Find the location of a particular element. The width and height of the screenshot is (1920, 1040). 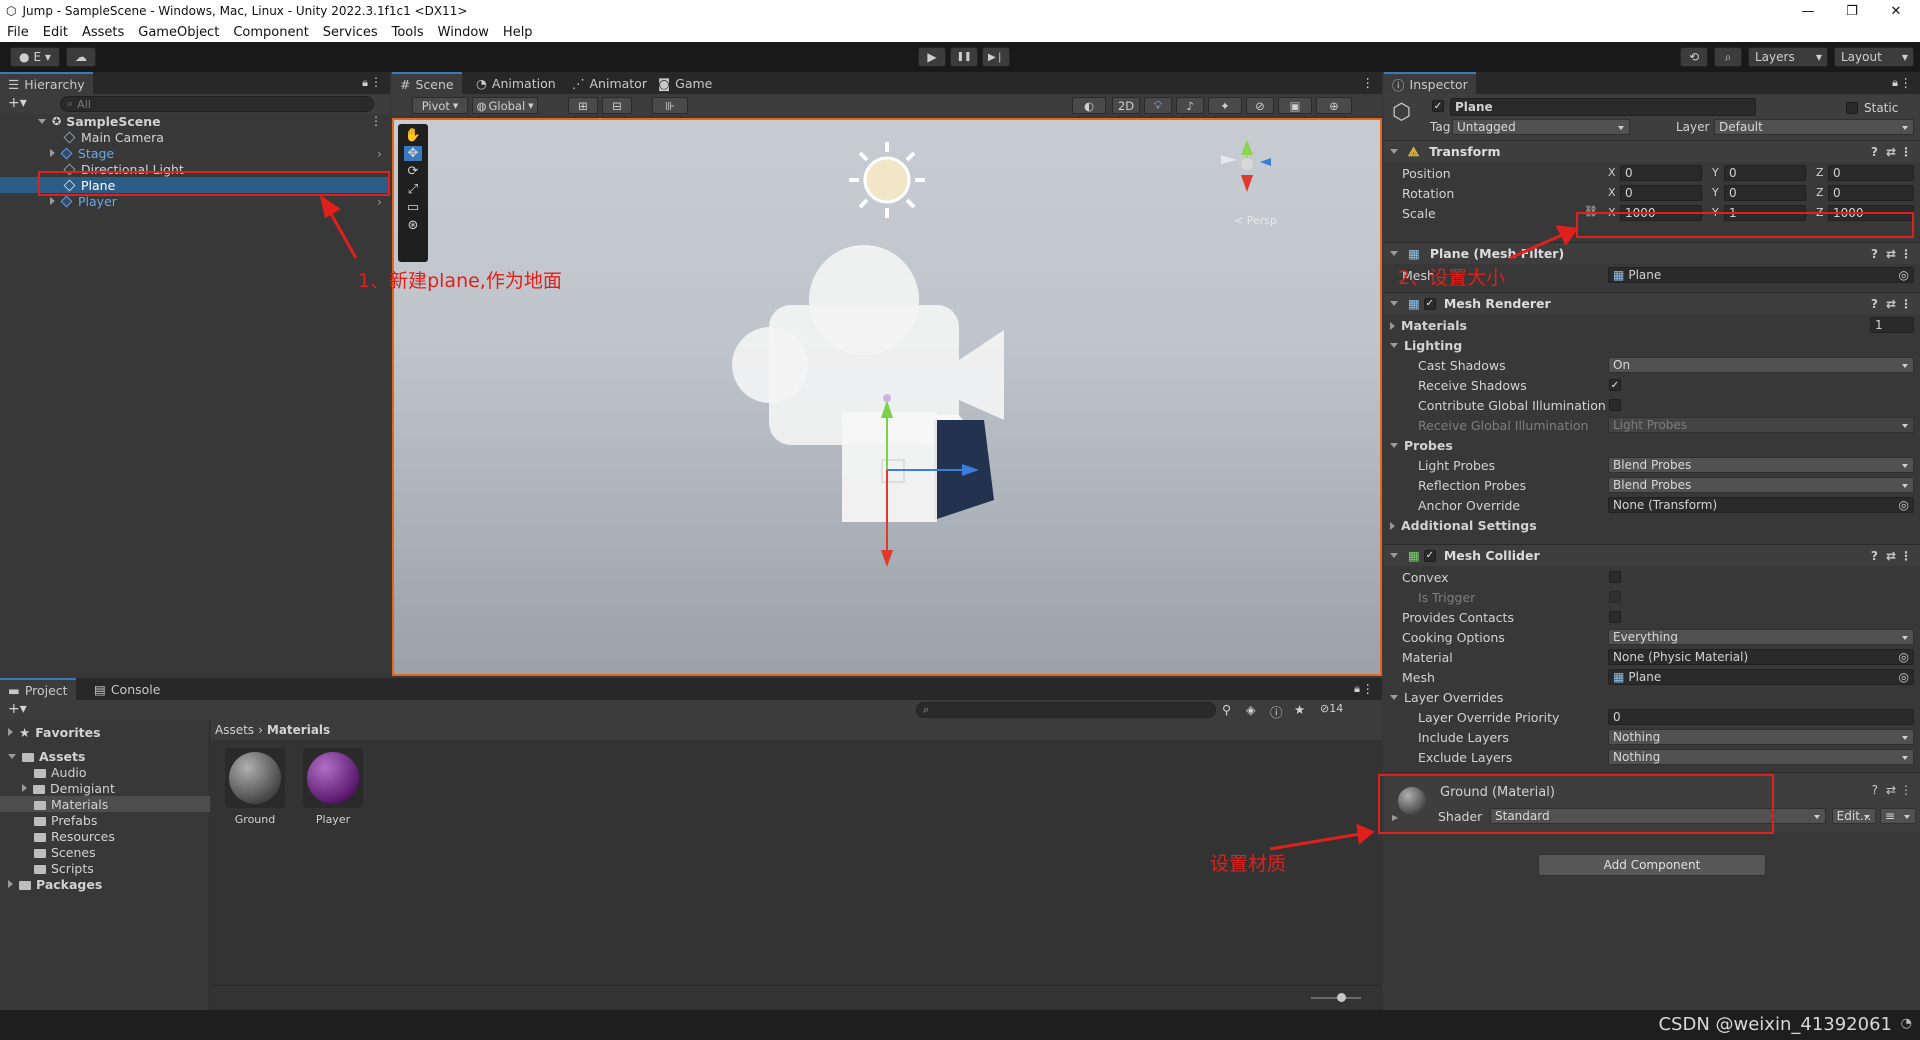

annotation-text-2: 2、设置大小 is located at coordinates (1452, 278).